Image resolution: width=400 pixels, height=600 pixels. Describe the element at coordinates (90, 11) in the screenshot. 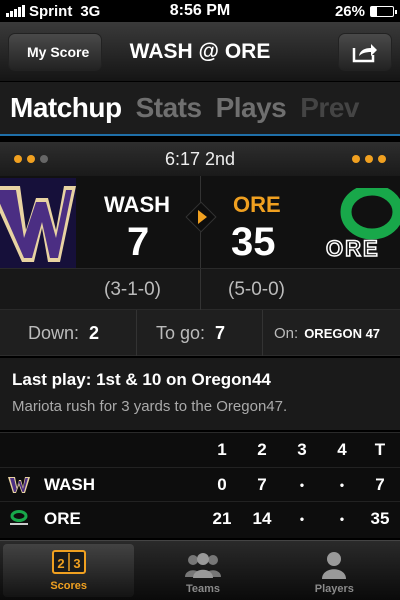

I see `network-type: 3G` at that location.